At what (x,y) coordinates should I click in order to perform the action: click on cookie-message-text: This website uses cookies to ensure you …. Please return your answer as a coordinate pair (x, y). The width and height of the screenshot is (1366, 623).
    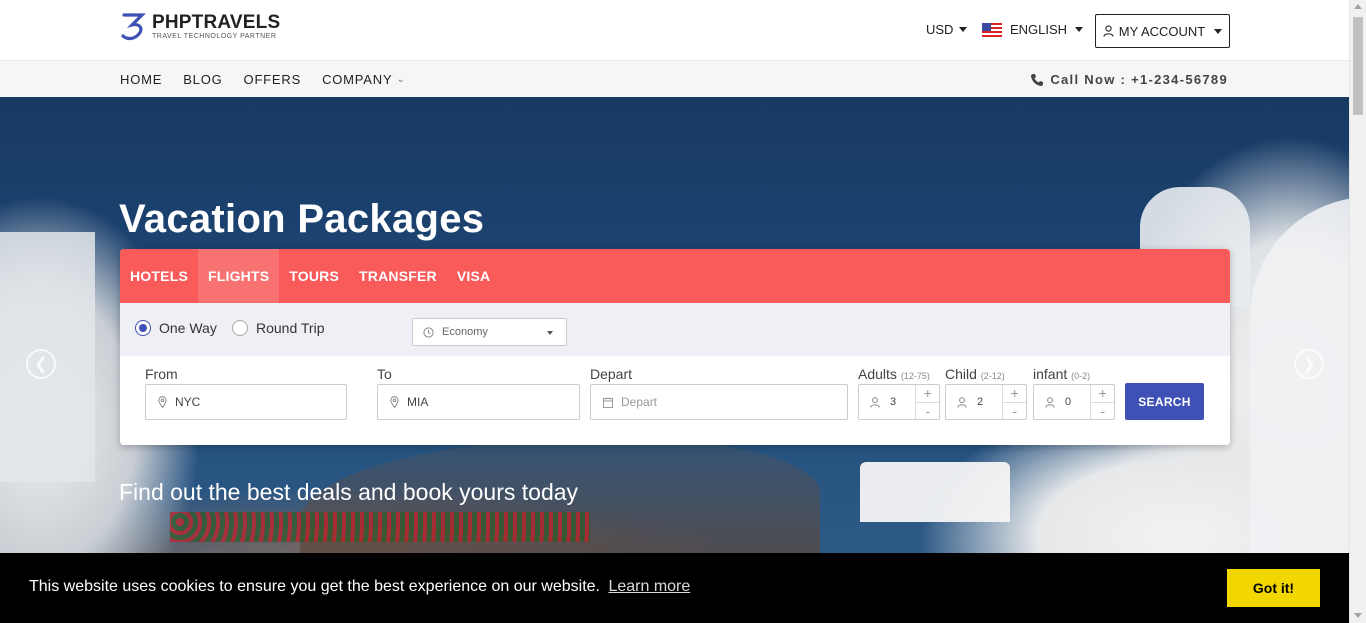
    Looking at the image, I should click on (314, 586).